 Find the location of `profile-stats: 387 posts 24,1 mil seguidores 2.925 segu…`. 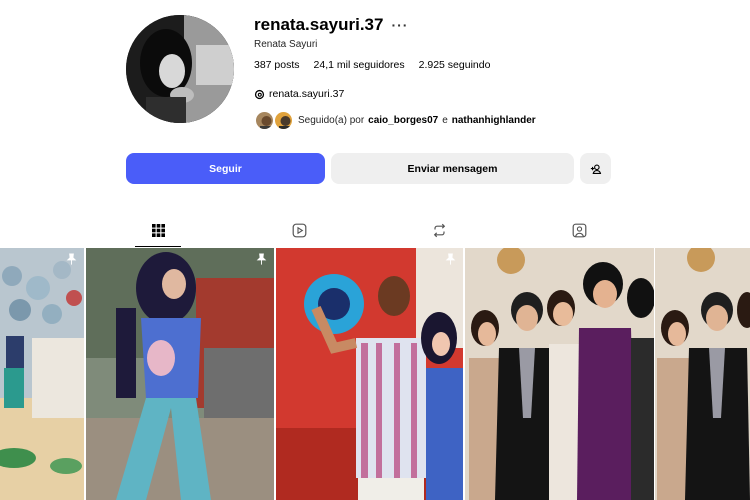

profile-stats: 387 posts 24,1 mil seguidores 2.925 segu… is located at coordinates (372, 65).